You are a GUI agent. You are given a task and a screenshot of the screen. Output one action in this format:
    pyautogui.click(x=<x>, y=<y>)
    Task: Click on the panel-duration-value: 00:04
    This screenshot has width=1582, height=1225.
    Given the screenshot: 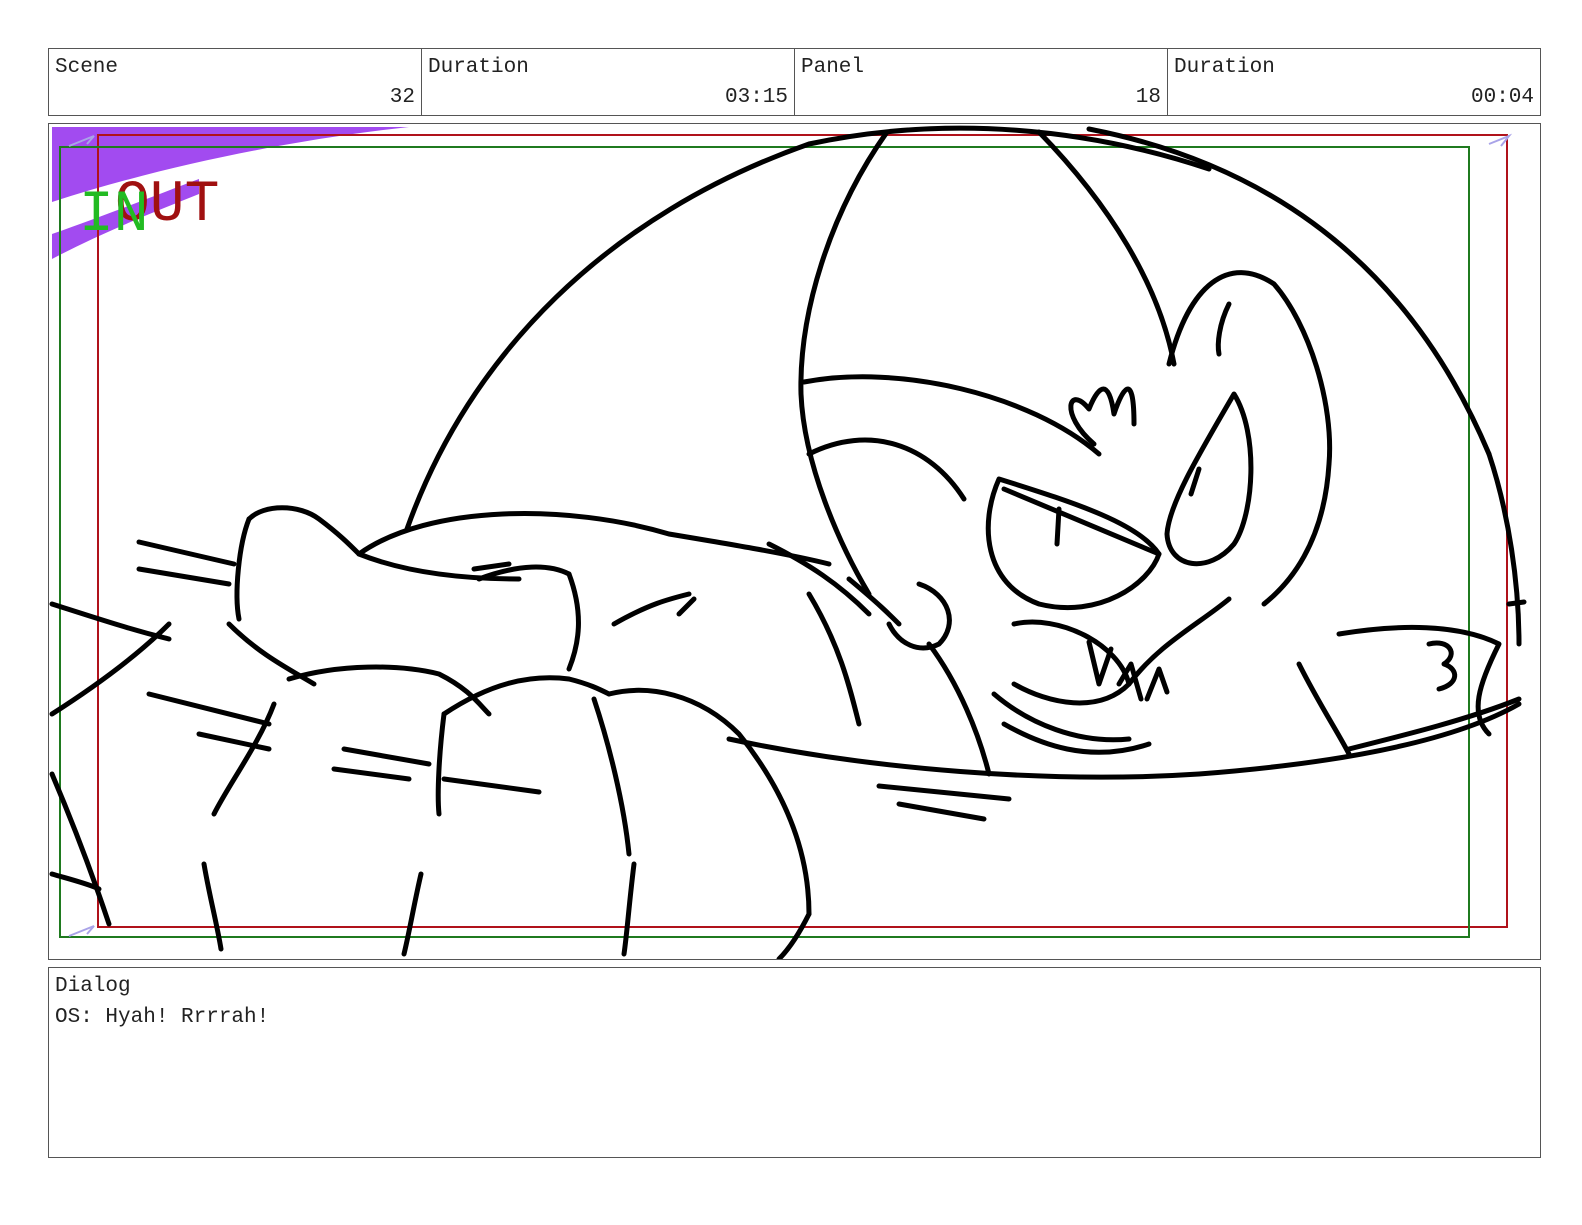 What is the action you would take?
    pyautogui.click(x=1502, y=97)
    